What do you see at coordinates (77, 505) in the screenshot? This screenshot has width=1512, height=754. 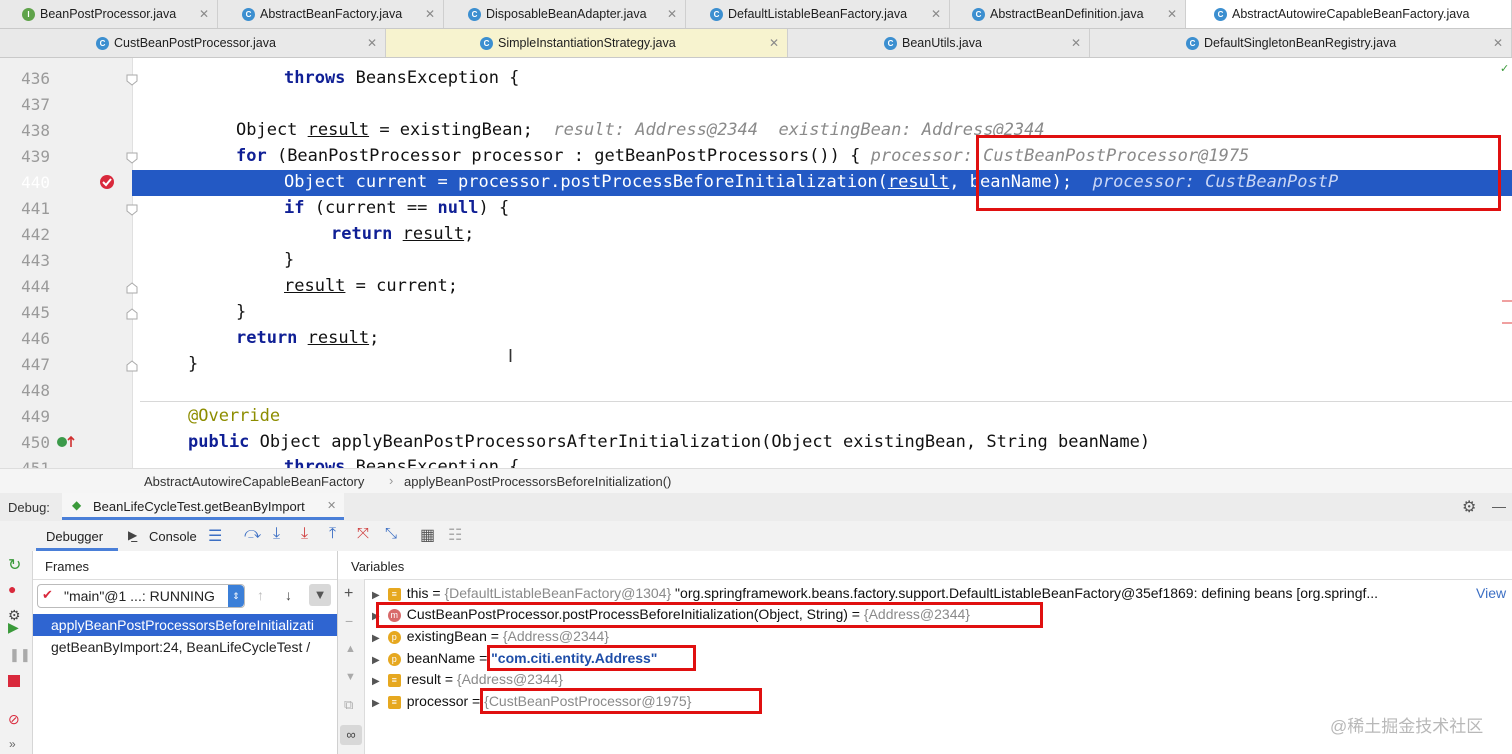 I see `run-config-icon: ◆` at bounding box center [77, 505].